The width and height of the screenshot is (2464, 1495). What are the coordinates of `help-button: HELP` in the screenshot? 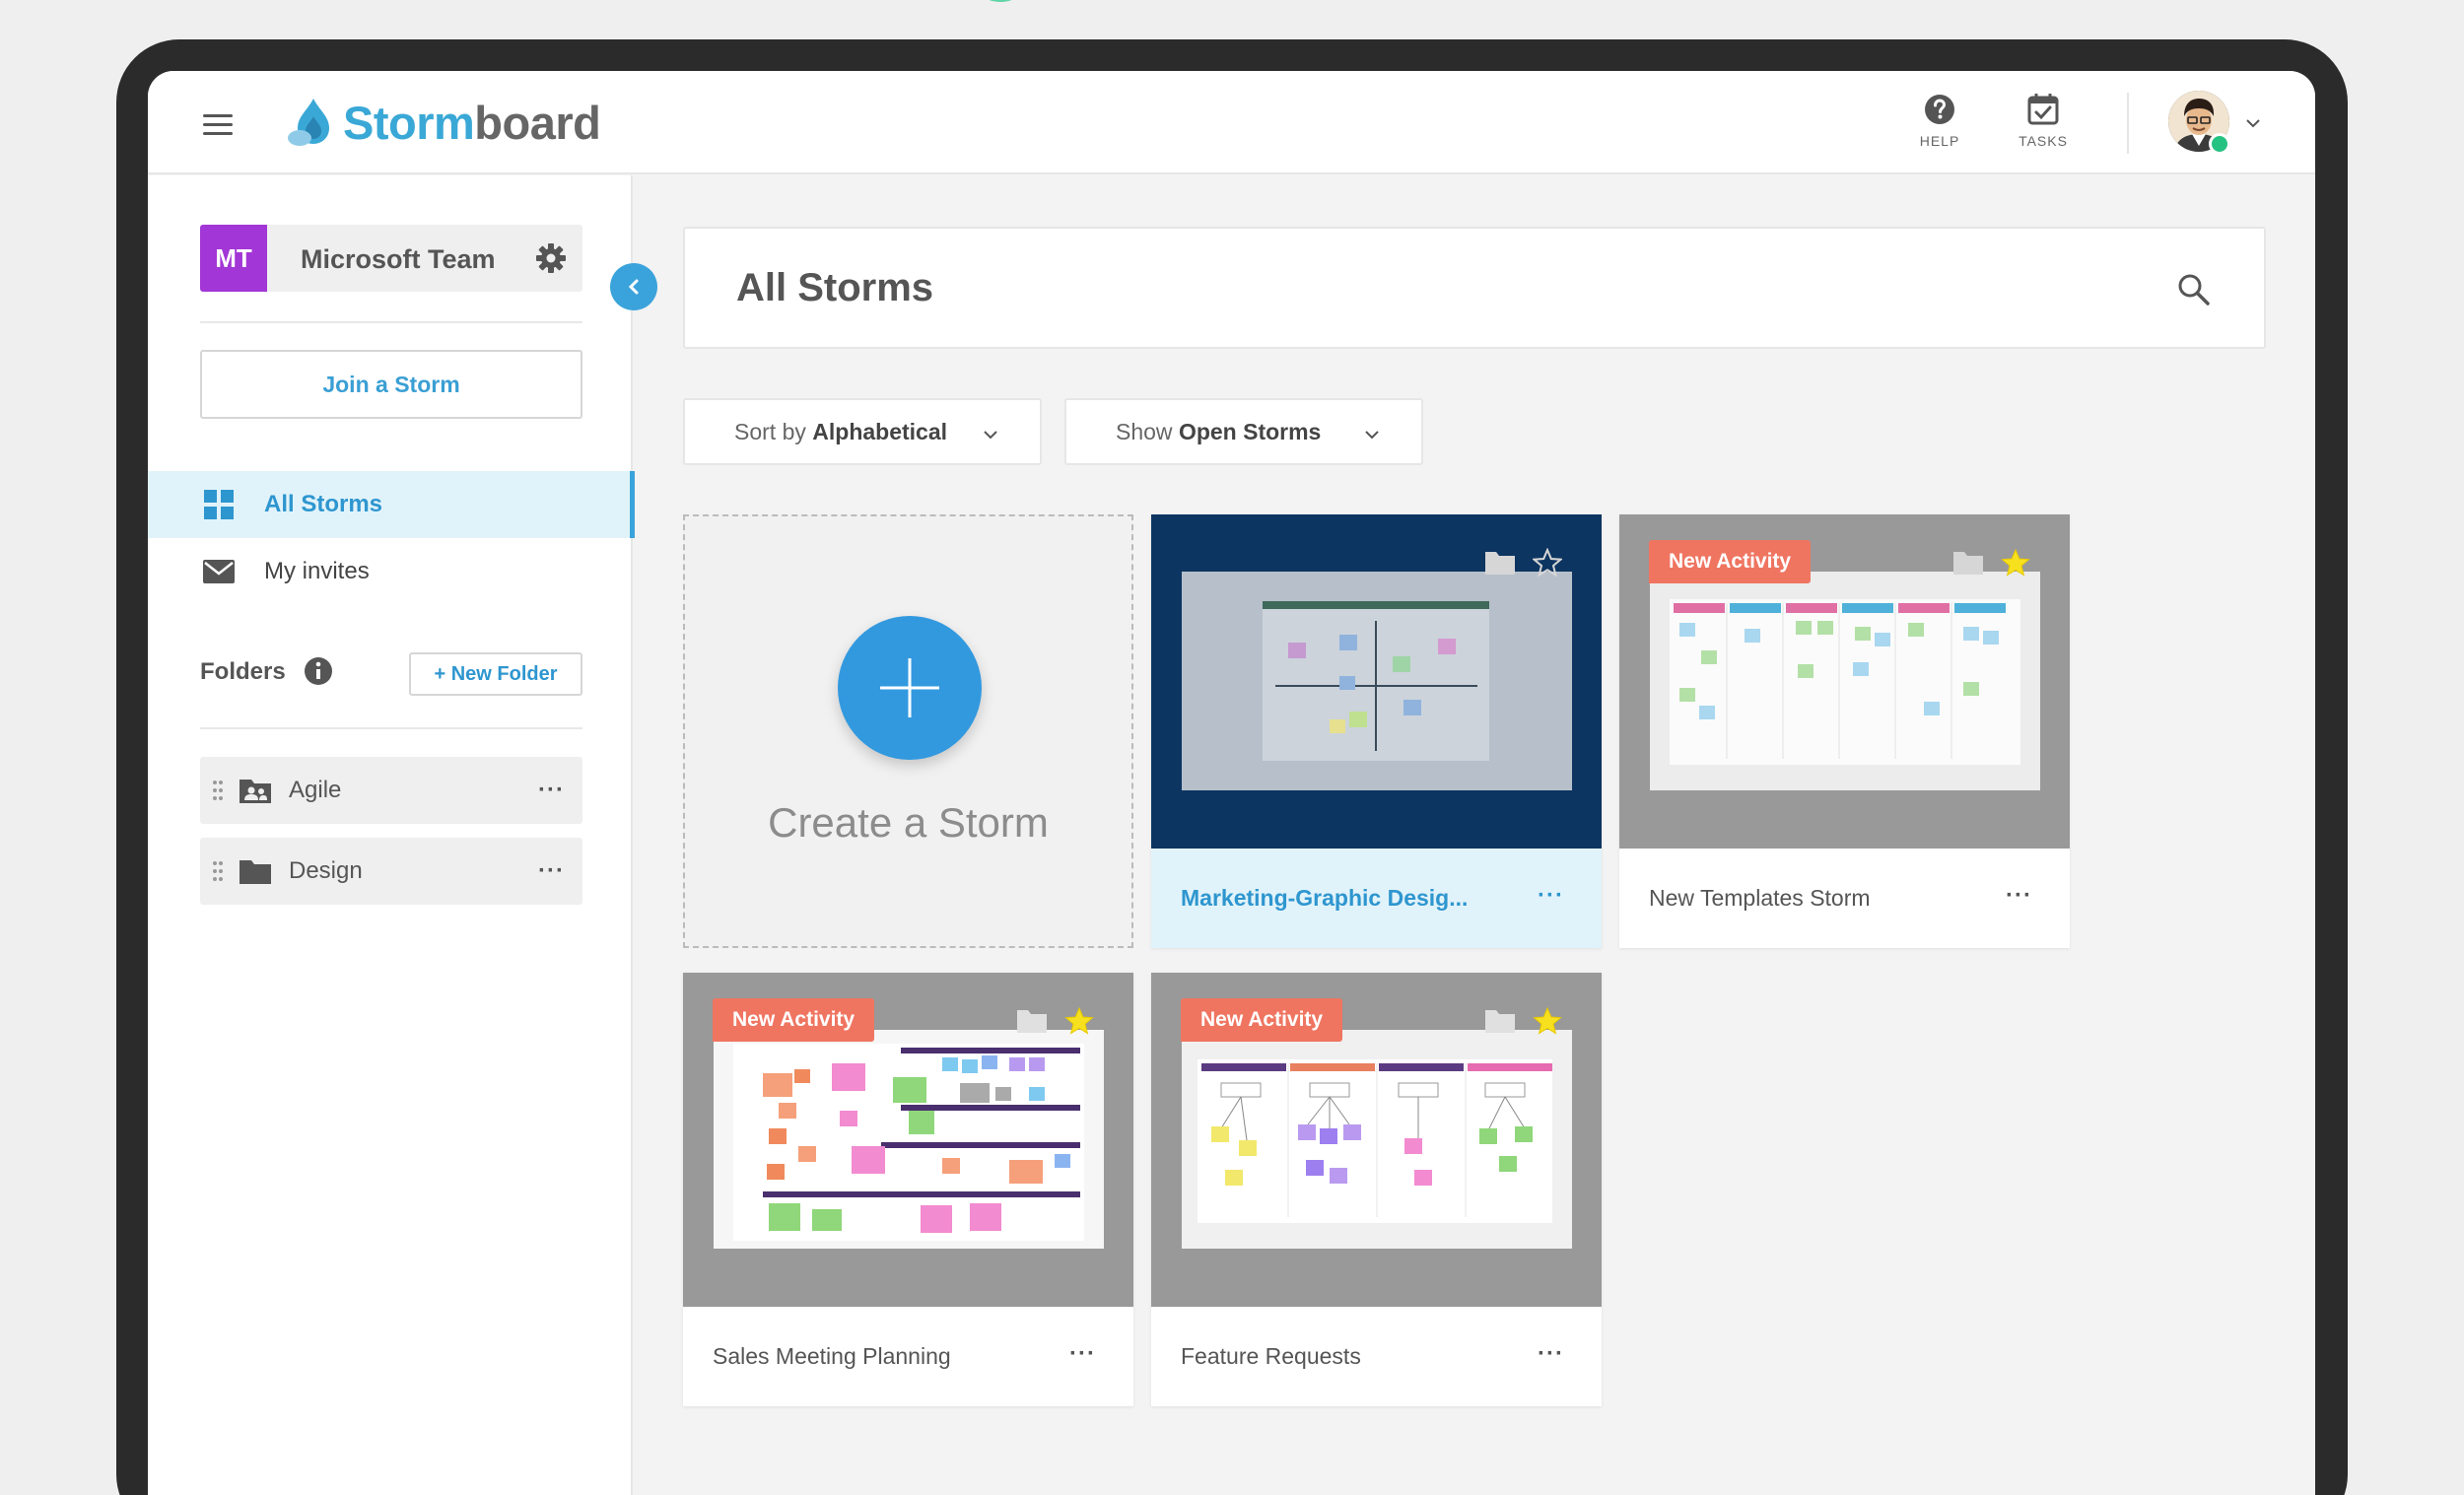 It's located at (1939, 121).